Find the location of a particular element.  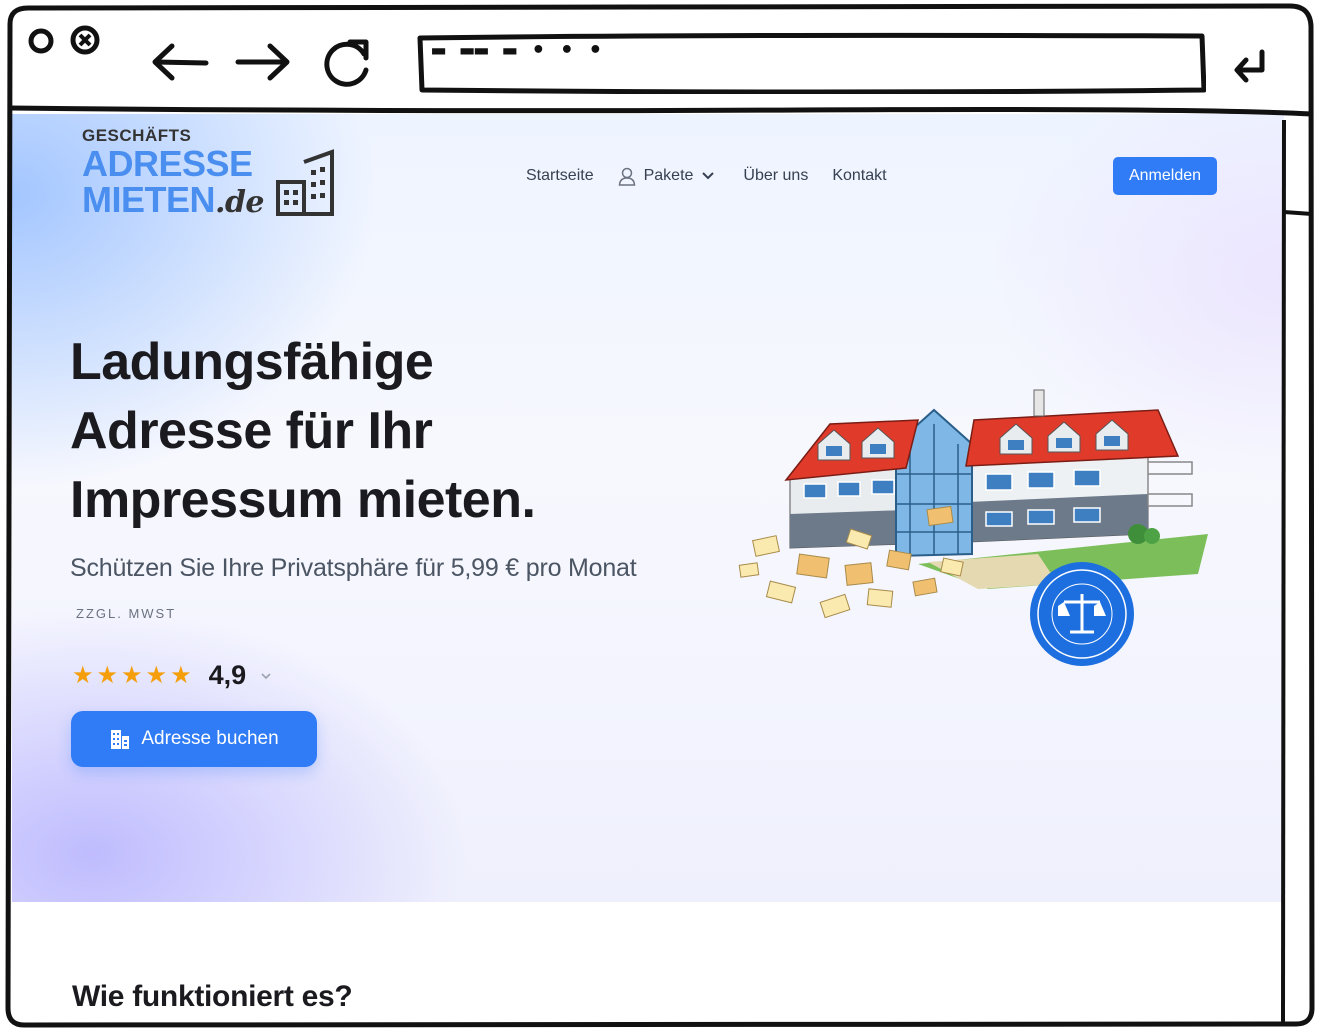

rating-value: 4,9 is located at coordinates (227, 675).